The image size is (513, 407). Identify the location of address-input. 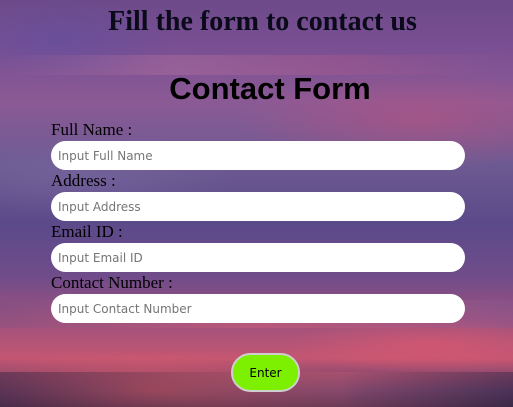
(258, 206).